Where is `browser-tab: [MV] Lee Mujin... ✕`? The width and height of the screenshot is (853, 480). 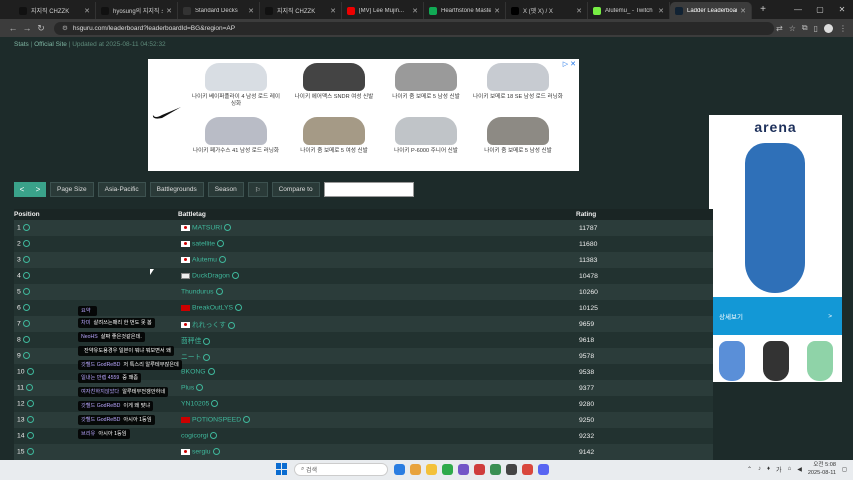 browser-tab: [MV] Lee Mujin... ✕ is located at coordinates (383, 10).